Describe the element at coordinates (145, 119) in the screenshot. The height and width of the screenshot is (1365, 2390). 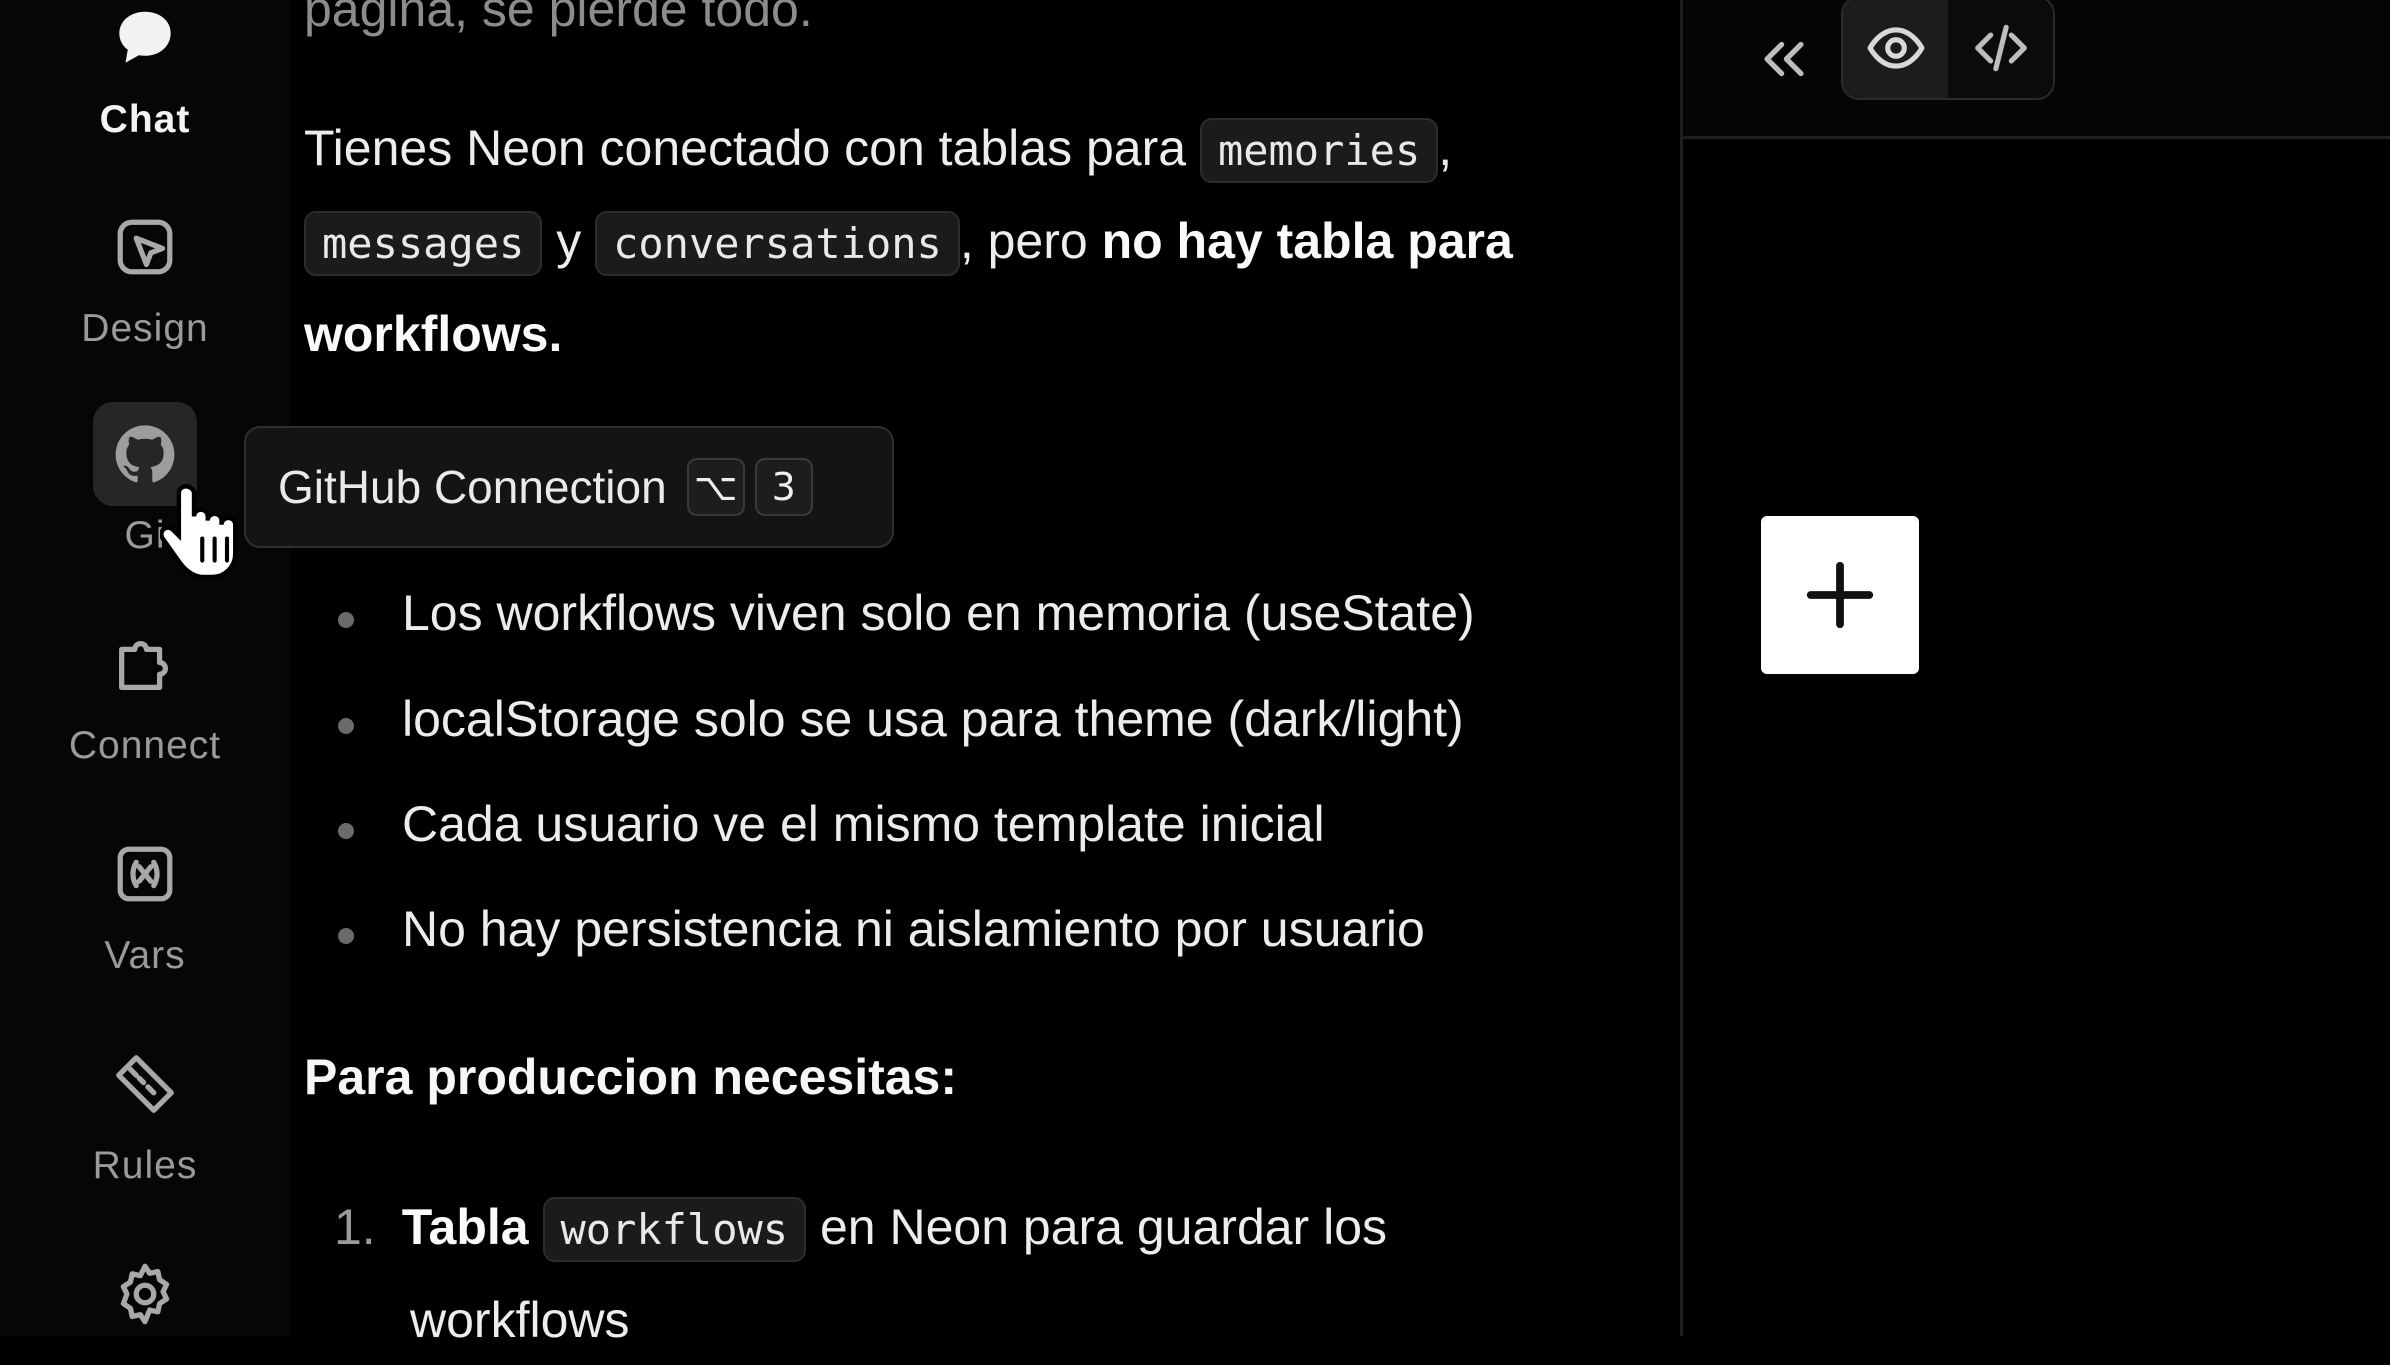
I see `rail-label-chat: Chat` at that location.